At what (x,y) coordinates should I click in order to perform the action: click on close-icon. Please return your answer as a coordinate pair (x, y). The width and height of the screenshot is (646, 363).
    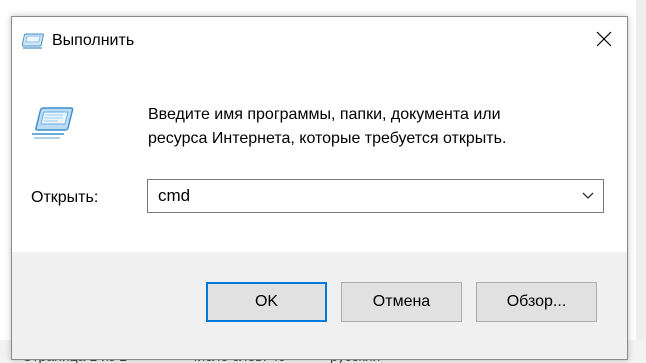
    Looking at the image, I should click on (604, 41).